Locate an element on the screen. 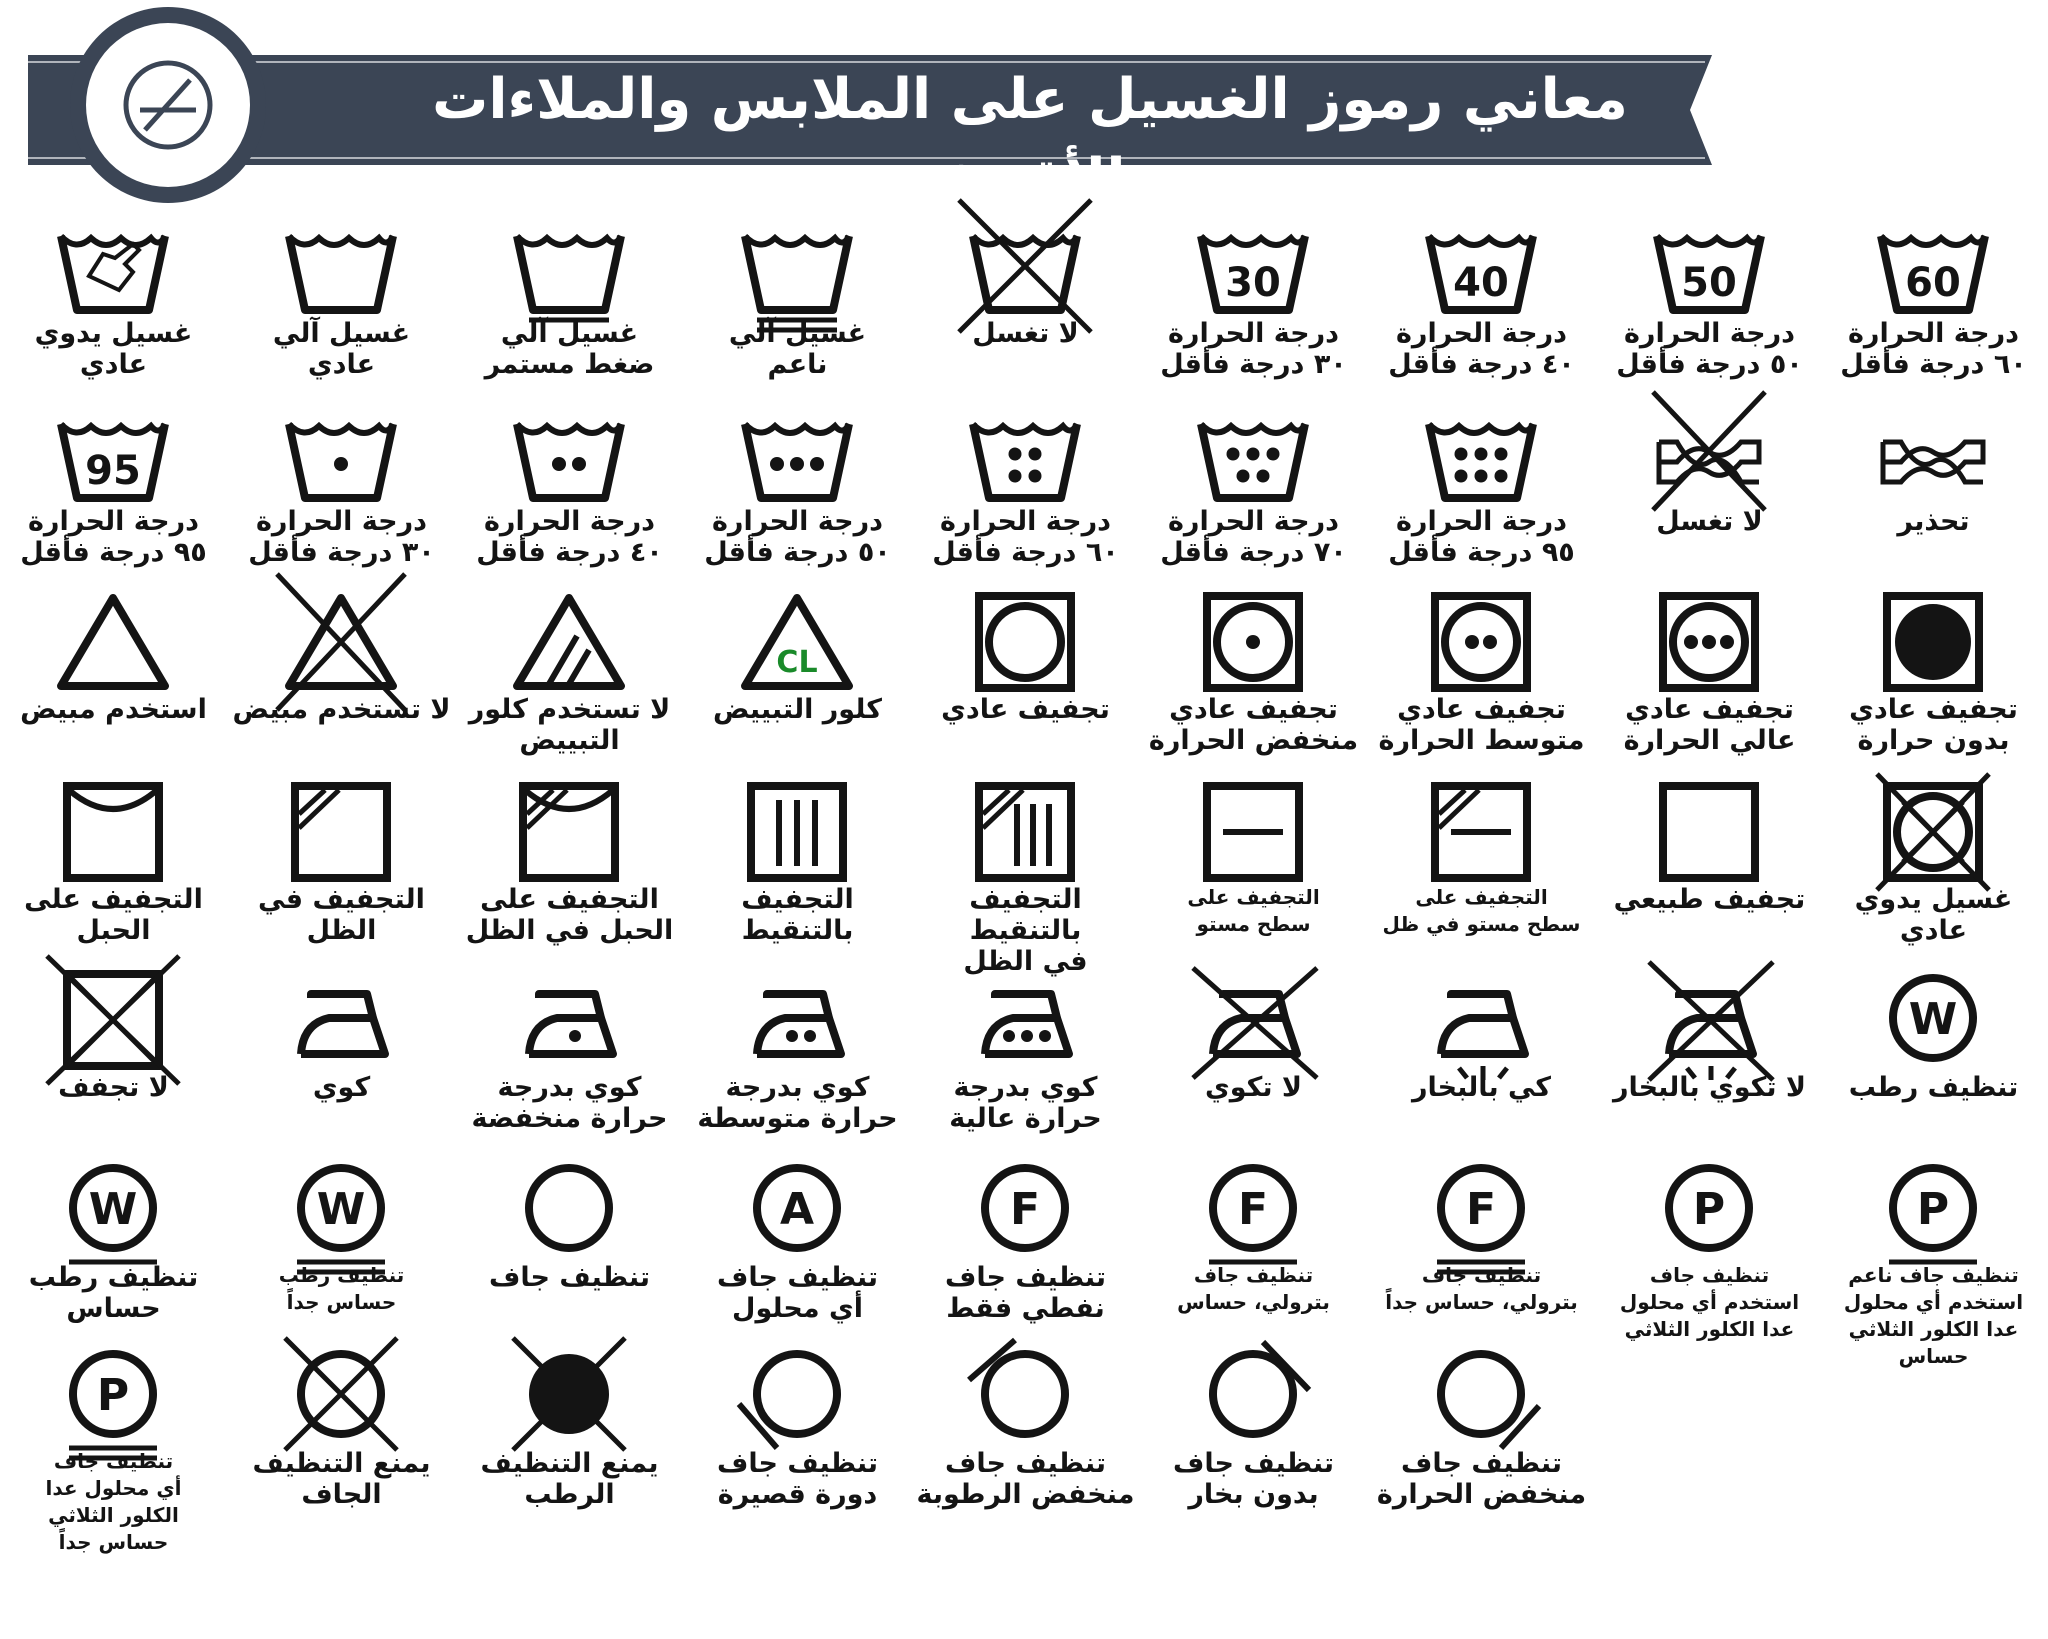 The width and height of the screenshot is (2048, 1639). symbol-label: لا تكوي بالبخار is located at coordinates (1709, 1087).